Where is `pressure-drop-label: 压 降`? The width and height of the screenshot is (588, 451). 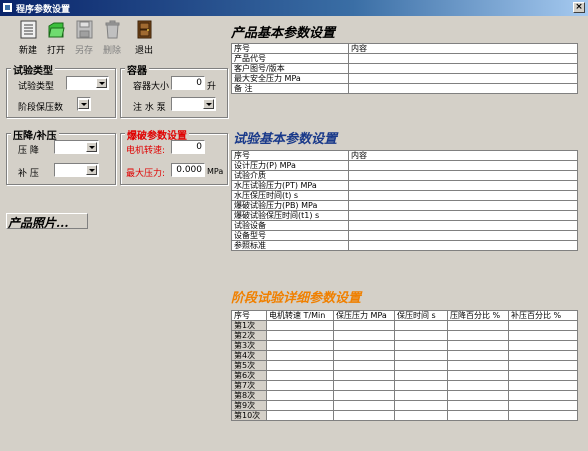
pressure-drop-label: 压 降 is located at coordinates (28, 151).